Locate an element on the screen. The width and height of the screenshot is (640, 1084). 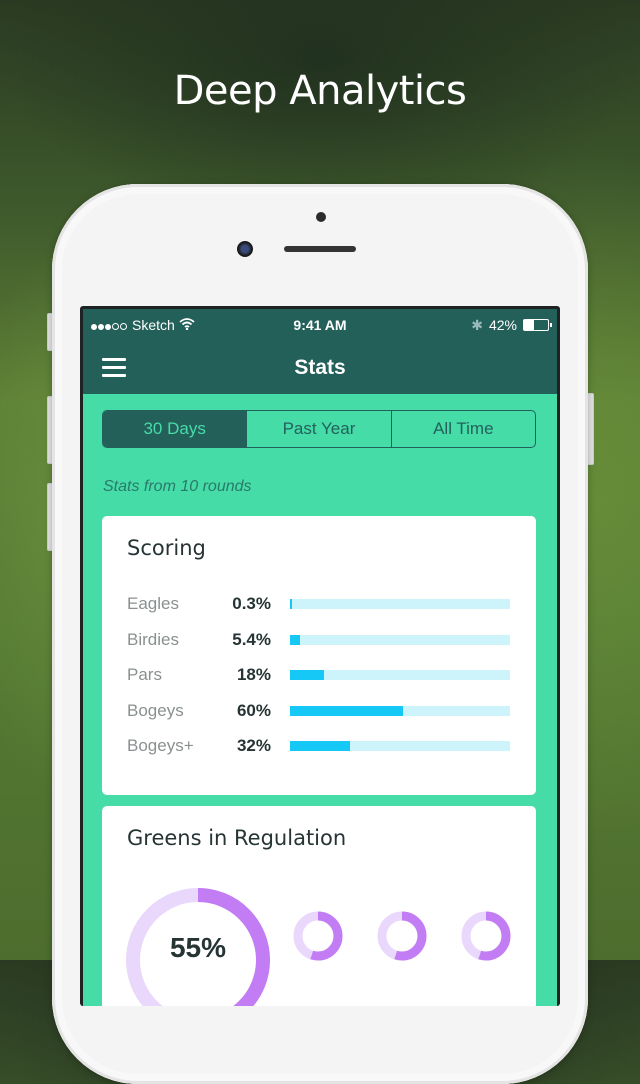
scoring-row-value: 60% is located at coordinates (253, 710).